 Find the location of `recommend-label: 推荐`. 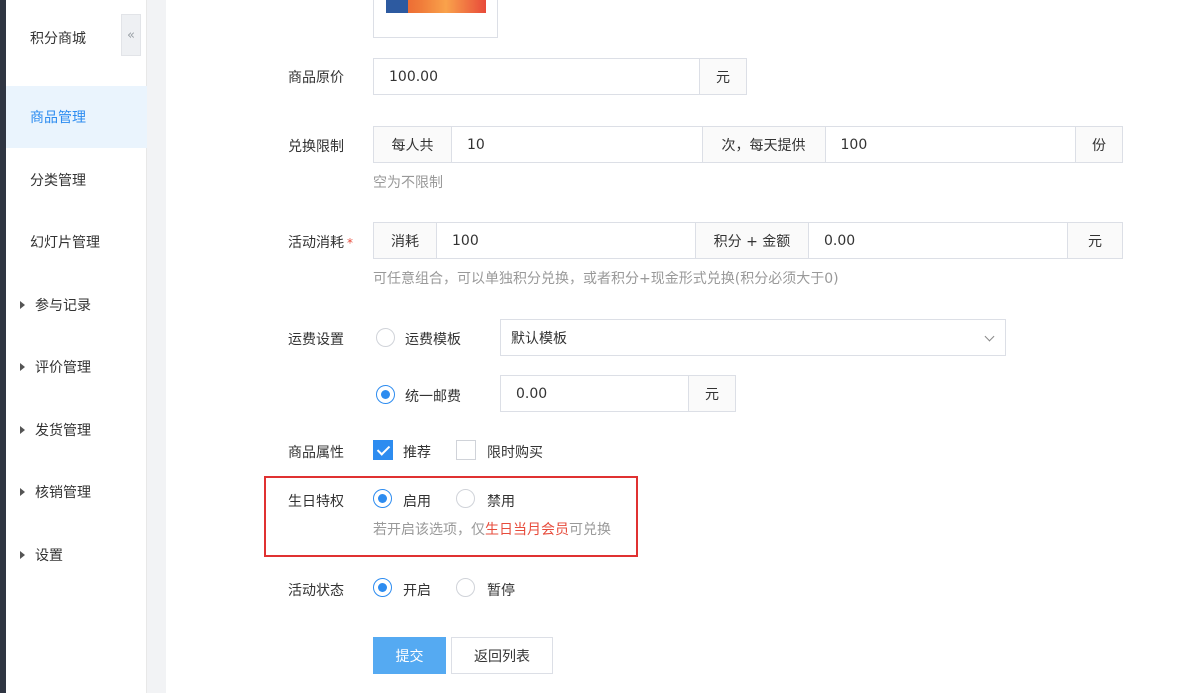

recommend-label: 推荐 is located at coordinates (417, 452).